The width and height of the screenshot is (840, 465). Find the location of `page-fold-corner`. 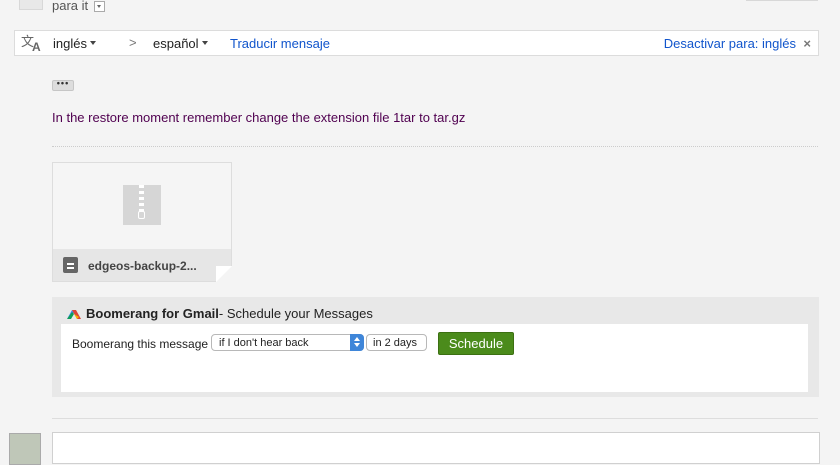

page-fold-corner is located at coordinates (224, 274).